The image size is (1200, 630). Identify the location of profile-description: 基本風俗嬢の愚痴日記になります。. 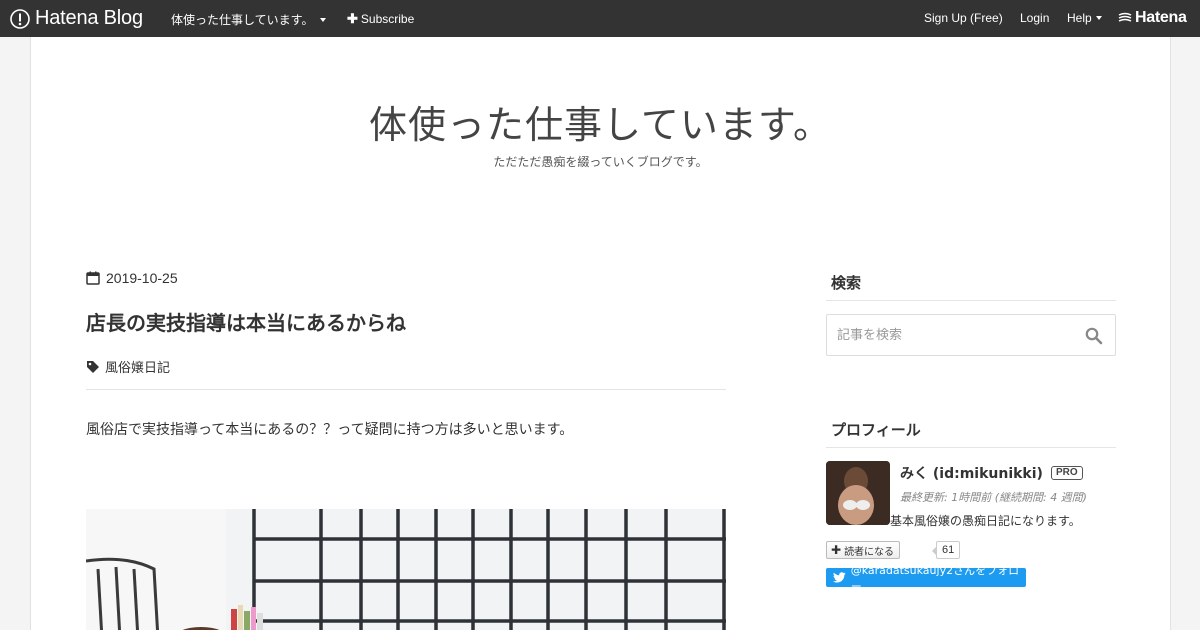
(985, 521).